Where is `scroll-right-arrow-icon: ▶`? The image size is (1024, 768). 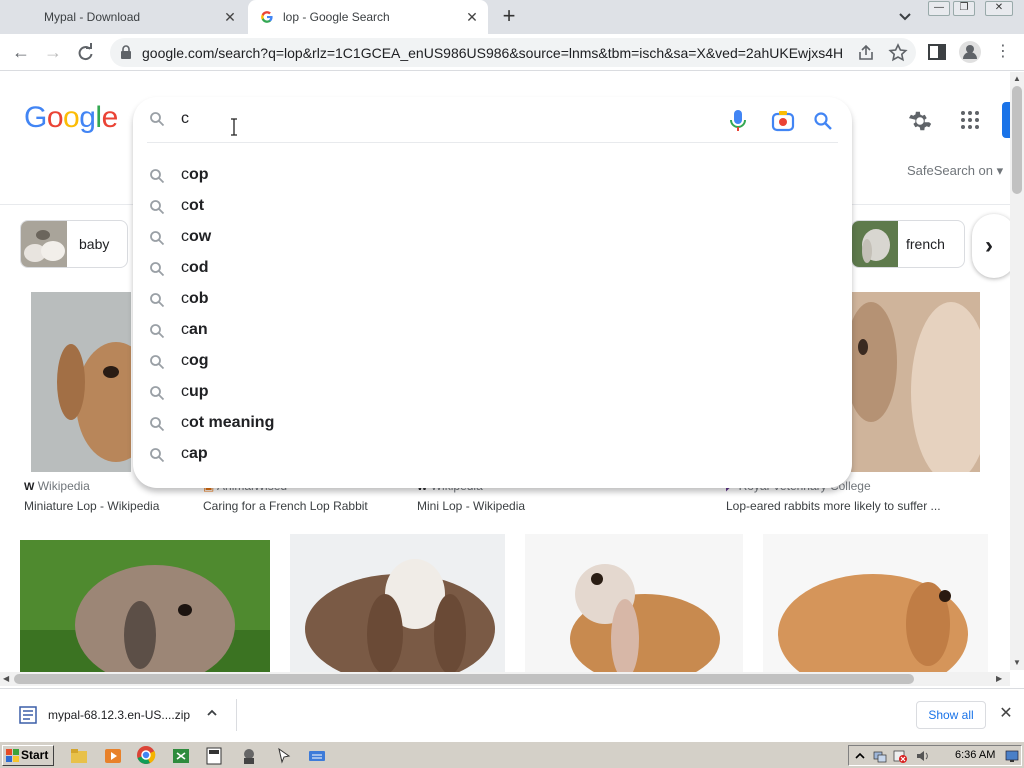
scroll-right-arrow-icon: ▶ is located at coordinates (999, 679).